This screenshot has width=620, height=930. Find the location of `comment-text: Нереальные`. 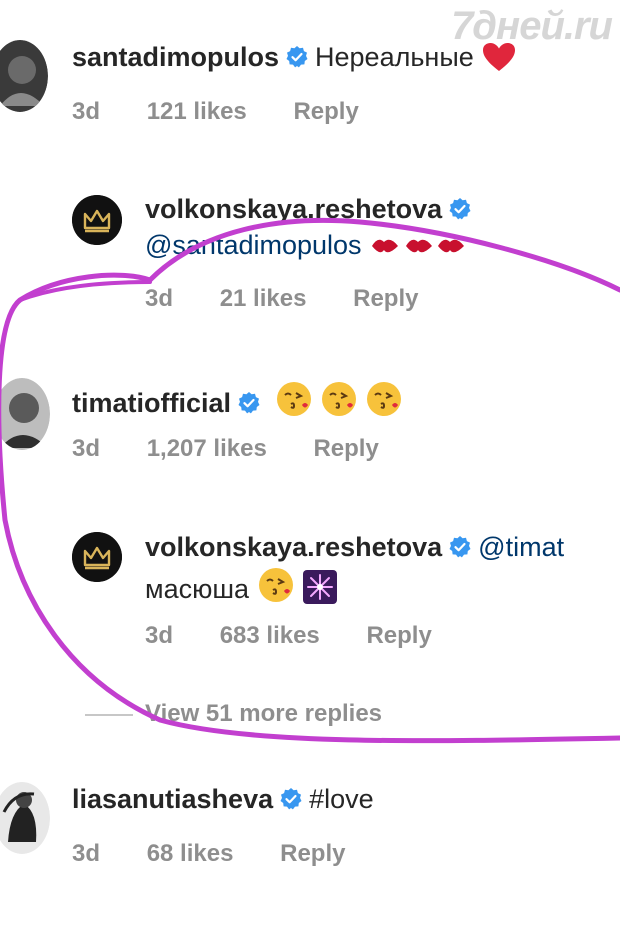

comment-text: Нереальные is located at coordinates (394, 57).